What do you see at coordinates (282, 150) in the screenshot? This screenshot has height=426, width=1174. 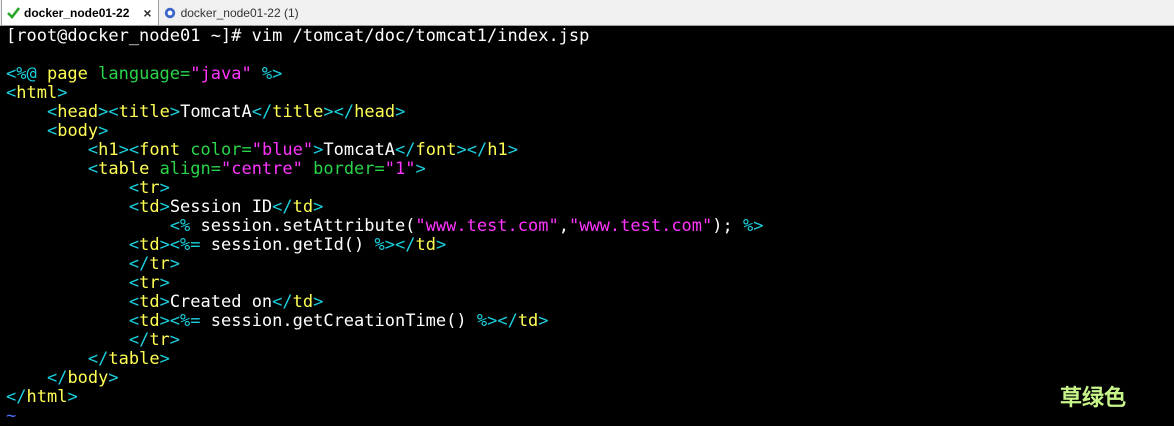 I see `code-token-str: "blue"` at bounding box center [282, 150].